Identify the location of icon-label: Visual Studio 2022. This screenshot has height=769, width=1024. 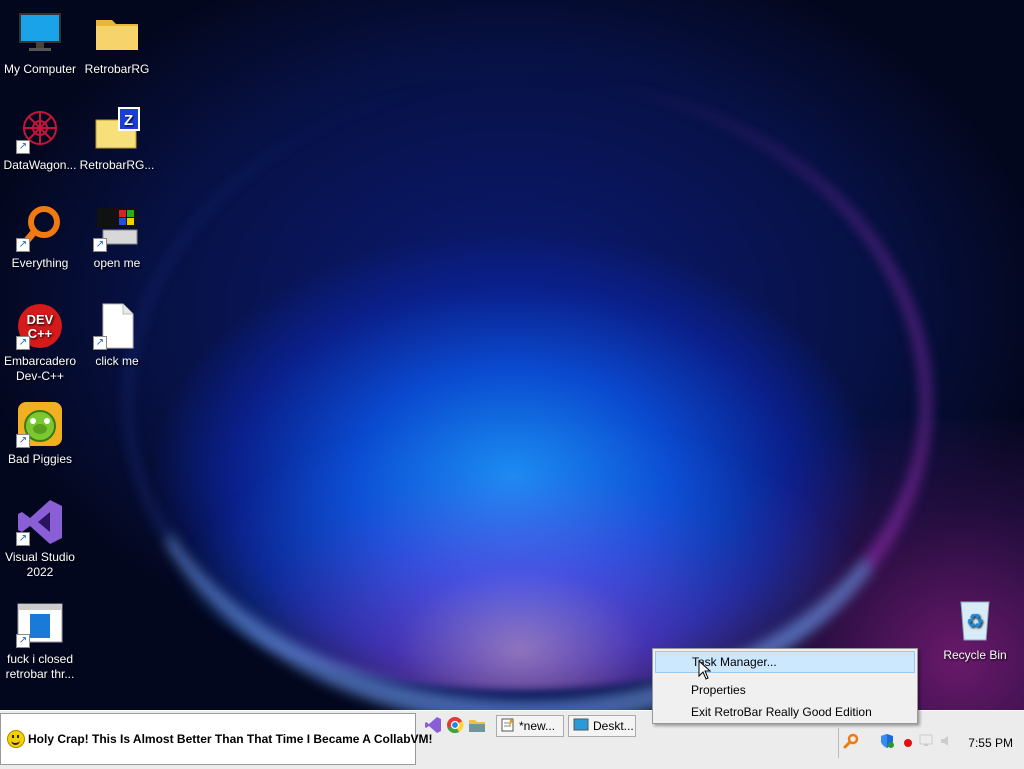
(40, 564).